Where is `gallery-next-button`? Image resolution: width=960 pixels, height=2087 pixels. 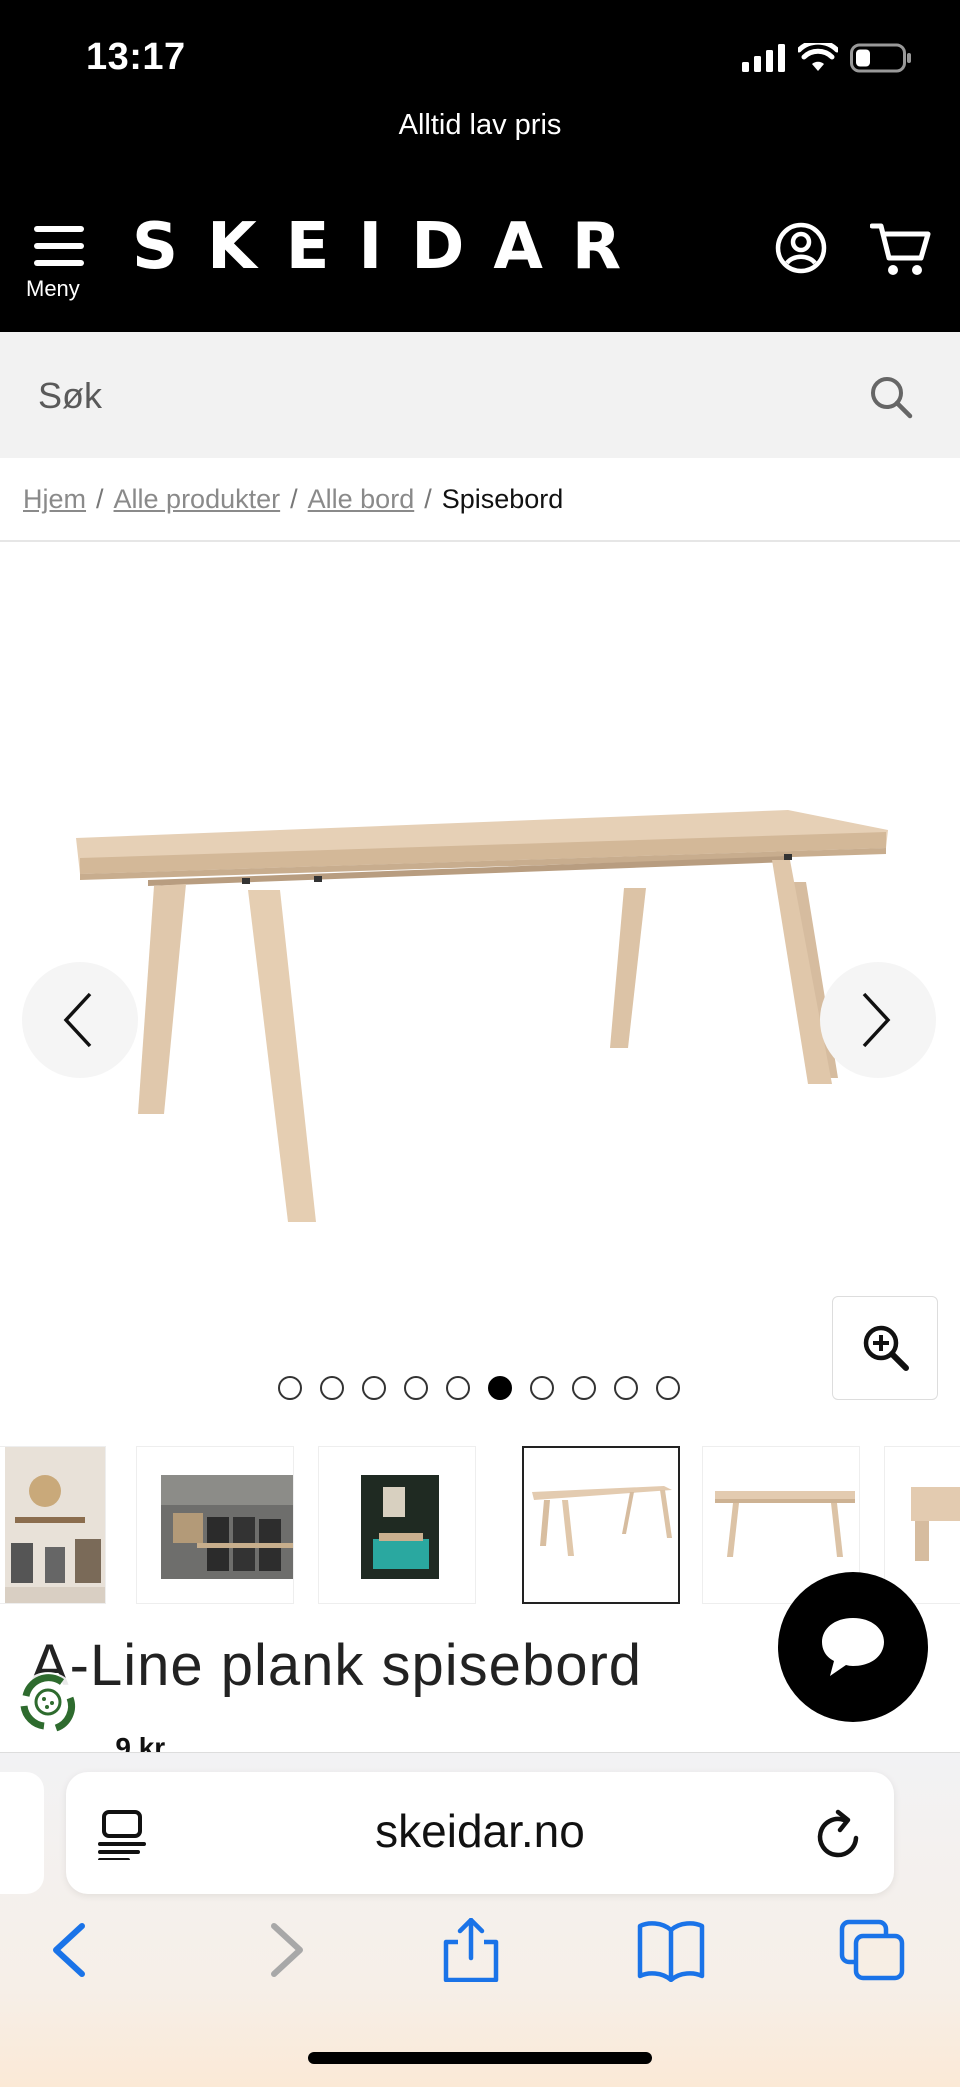
gallery-next-button is located at coordinates (878, 1020).